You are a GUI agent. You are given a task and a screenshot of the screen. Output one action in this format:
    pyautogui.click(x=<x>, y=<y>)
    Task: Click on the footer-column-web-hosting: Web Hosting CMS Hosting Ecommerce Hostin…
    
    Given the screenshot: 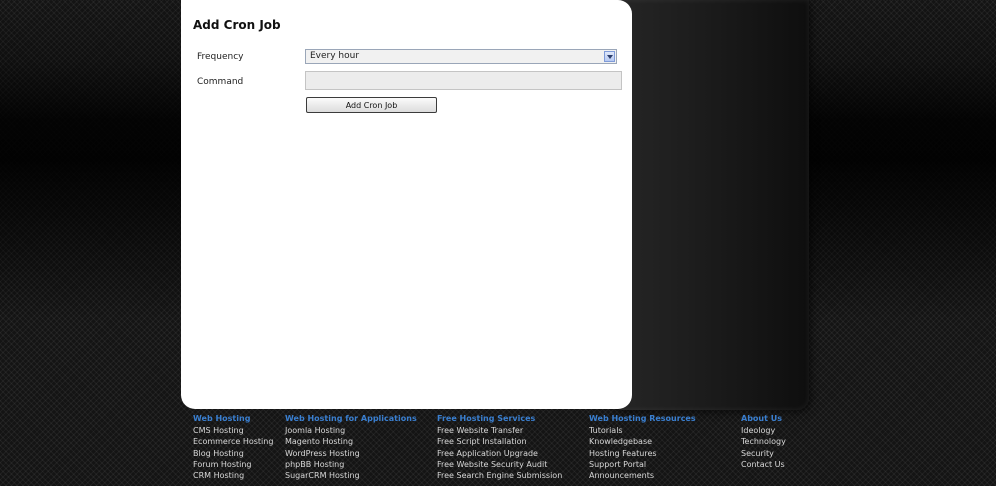 What is the action you would take?
    pyautogui.click(x=233, y=447)
    